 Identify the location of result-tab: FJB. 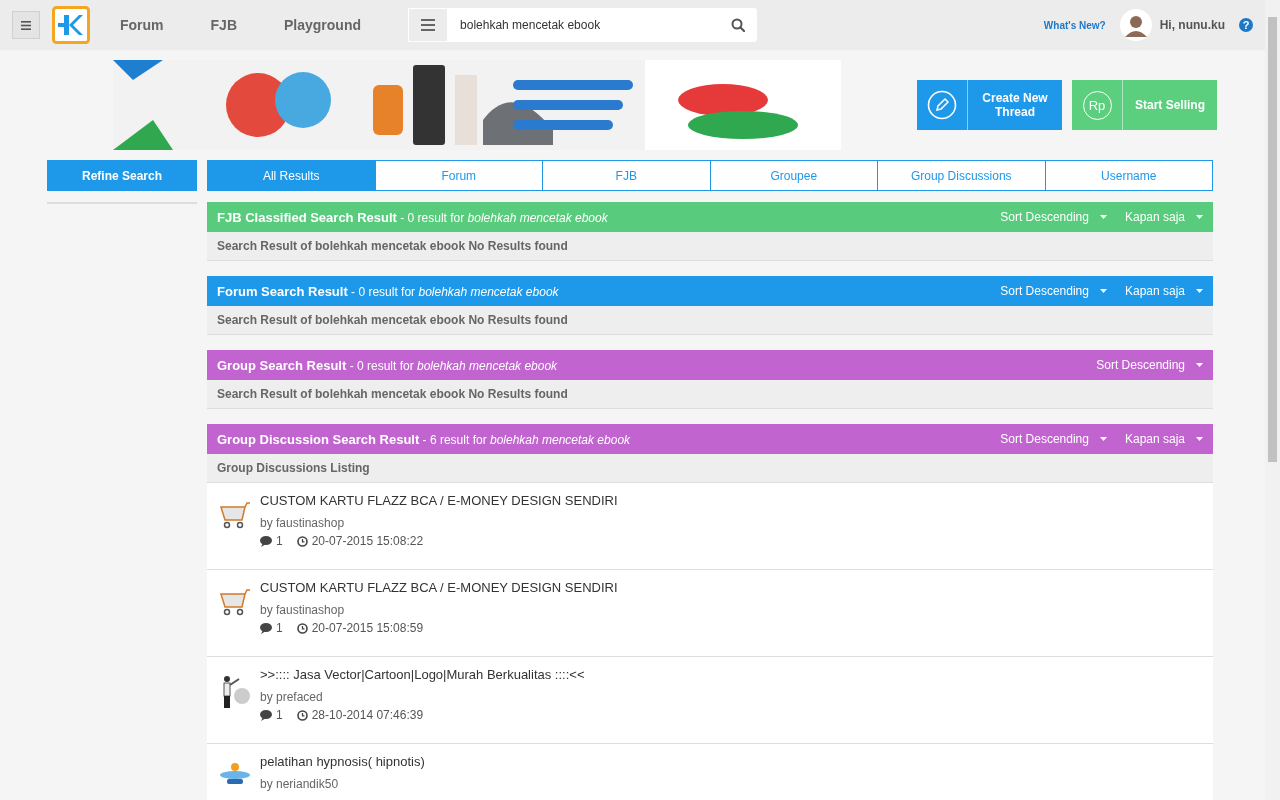
(626, 175).